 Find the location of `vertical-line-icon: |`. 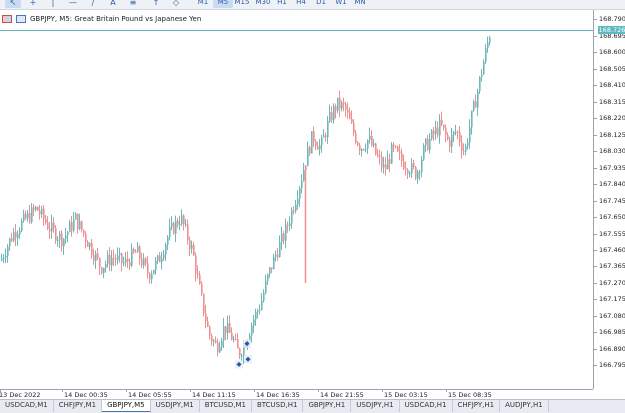

vertical-line-icon: | is located at coordinates (53, 4).